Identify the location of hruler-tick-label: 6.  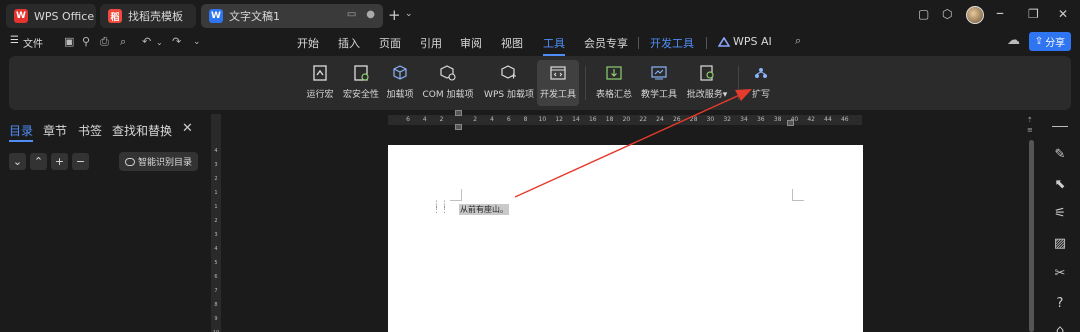
(408, 119).